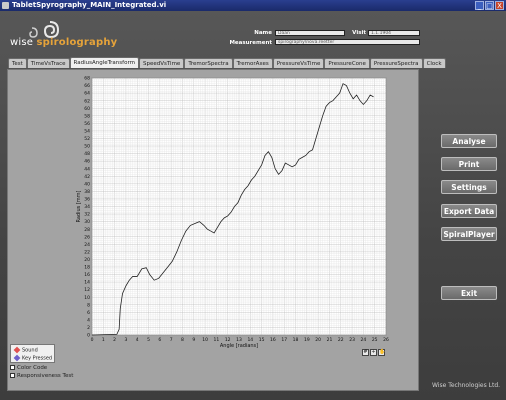 Image resolution: width=506 pixels, height=400 pixels. What do you see at coordinates (352, 340) in the screenshot?
I see `x-tick-label: 23` at bounding box center [352, 340].